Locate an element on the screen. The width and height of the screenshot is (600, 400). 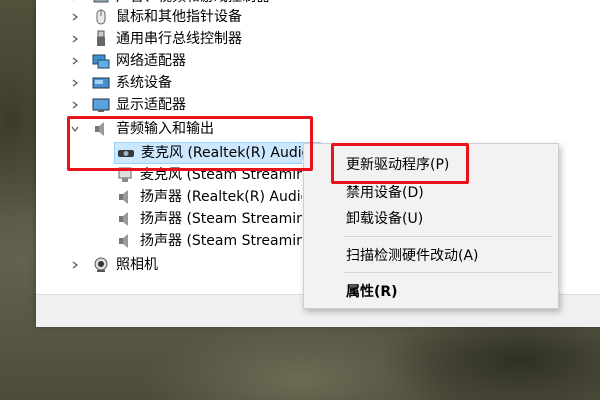
tree-category-display: 显示适配器 is located at coordinates (128, 105).